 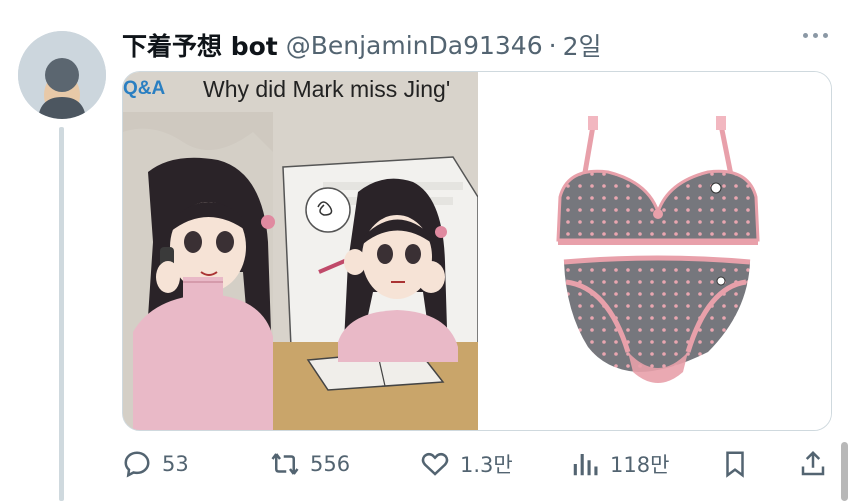 I want to click on display-name: 下着予想 bot, so click(x=200, y=45).